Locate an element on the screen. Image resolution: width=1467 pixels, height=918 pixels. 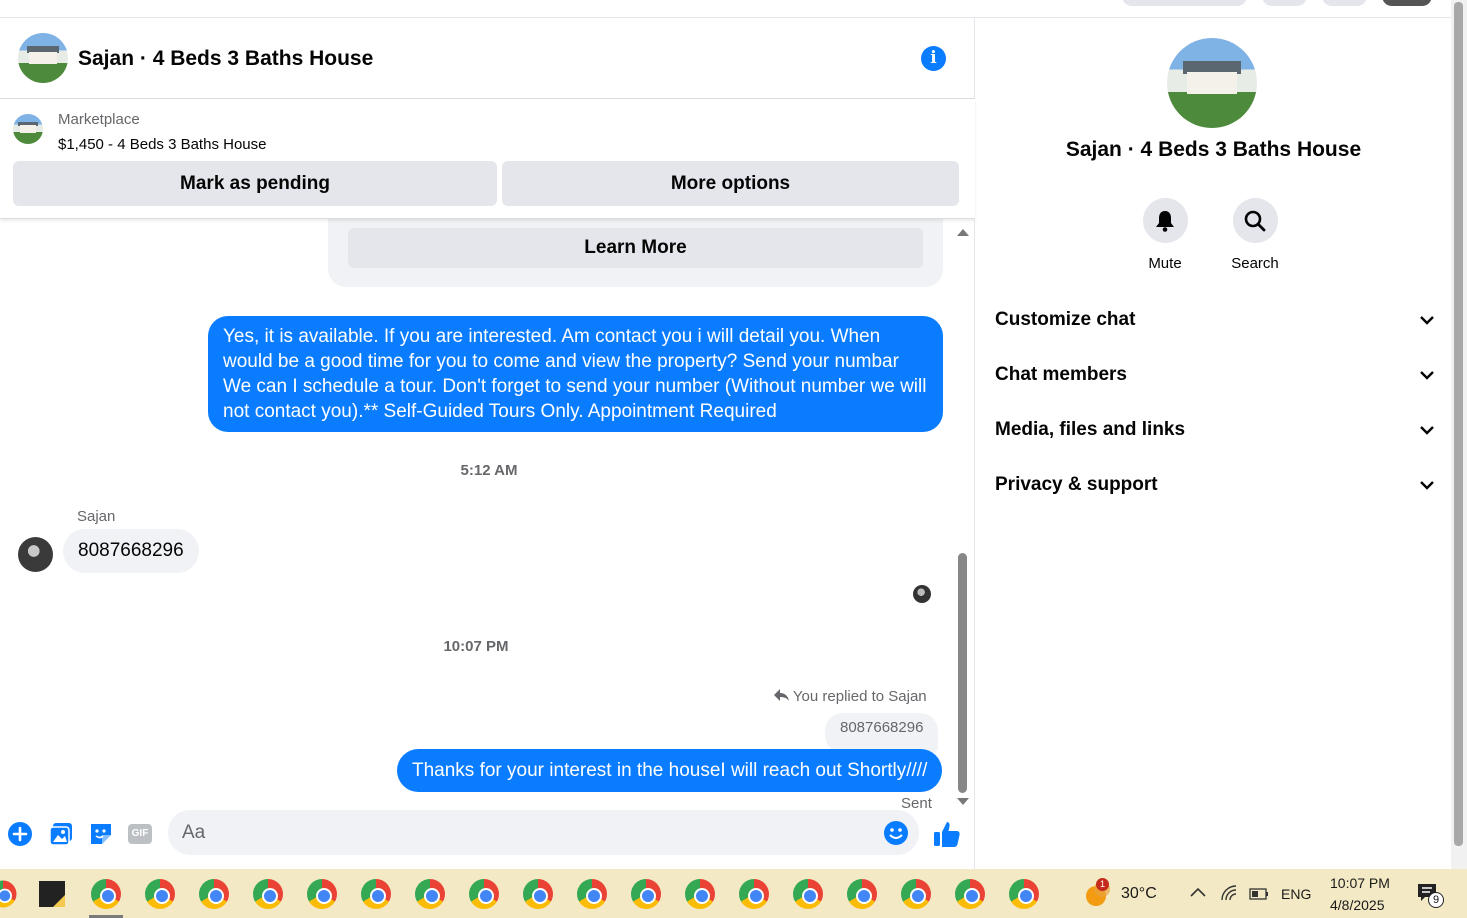
plus-icon is located at coordinates (20, 834).